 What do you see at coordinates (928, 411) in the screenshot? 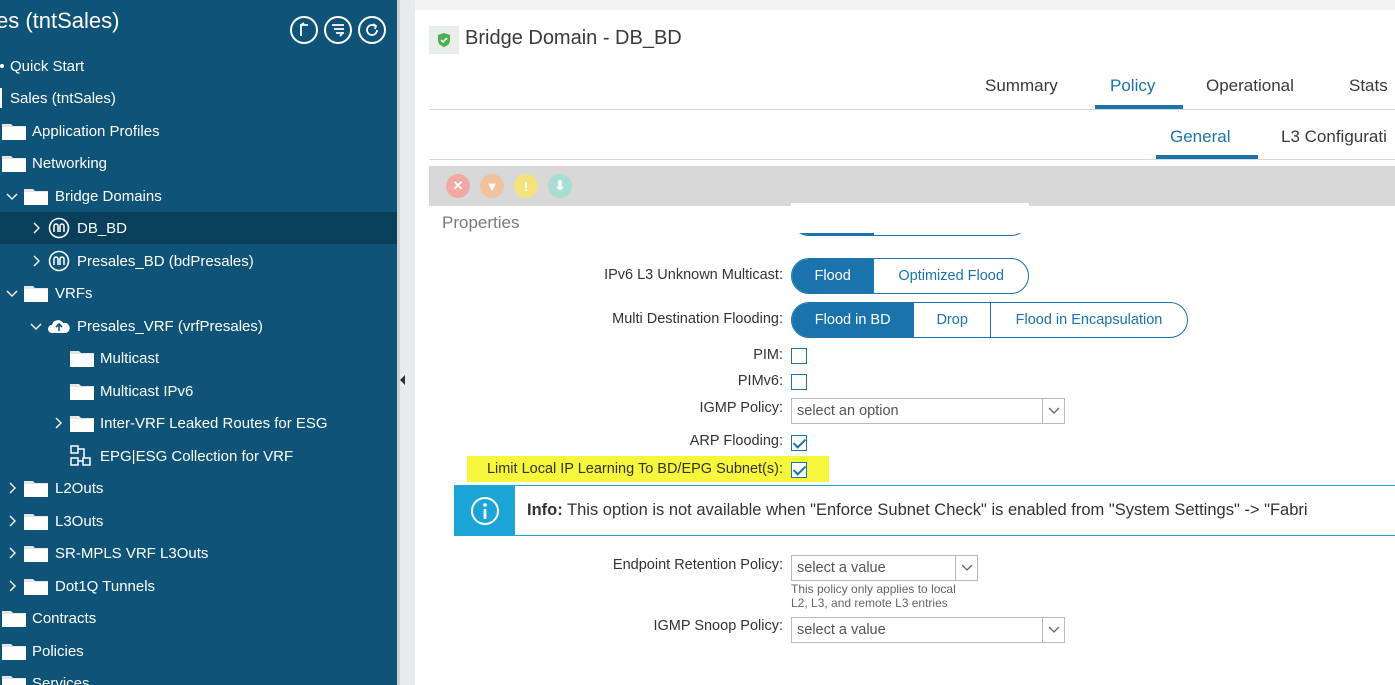
I see `igmp-policy-select: select an option` at bounding box center [928, 411].